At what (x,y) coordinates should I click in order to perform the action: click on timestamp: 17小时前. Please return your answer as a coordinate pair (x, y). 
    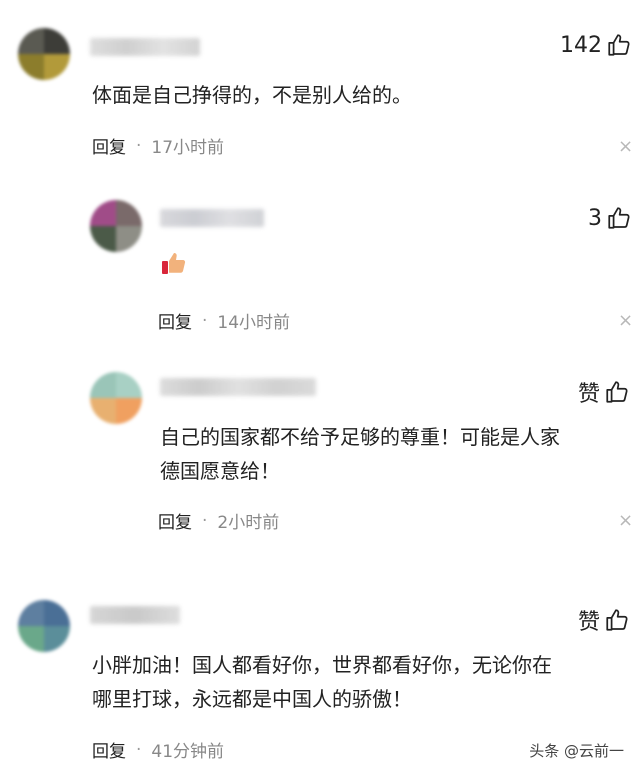
    Looking at the image, I should click on (188, 148).